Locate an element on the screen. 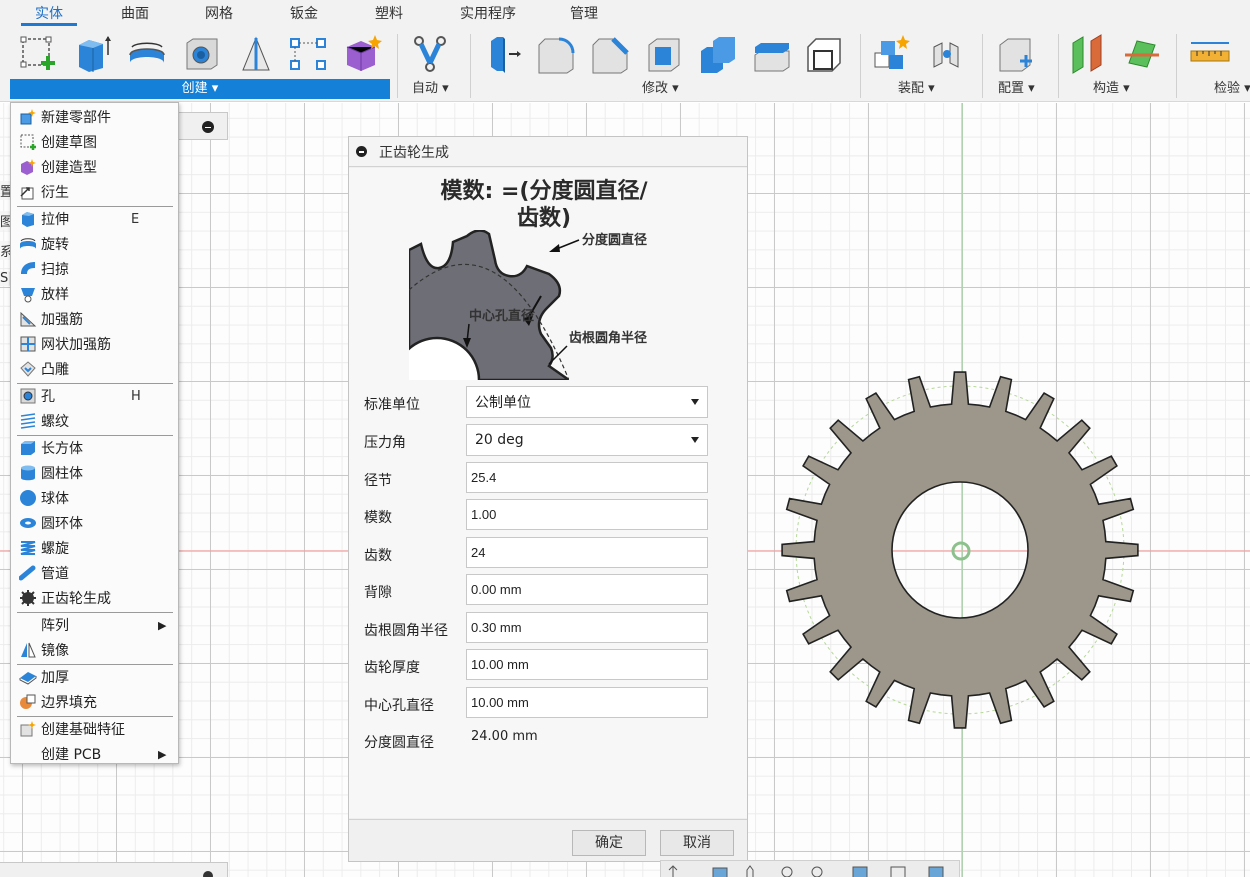 The height and width of the screenshot is (877, 1250). automate-group-label: 自动 ▾ is located at coordinates (430, 89).